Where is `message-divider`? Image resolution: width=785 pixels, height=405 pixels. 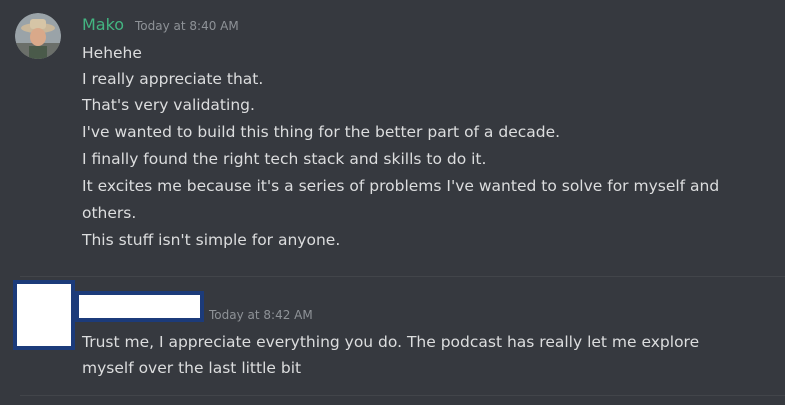
message-divider is located at coordinates (402, 395).